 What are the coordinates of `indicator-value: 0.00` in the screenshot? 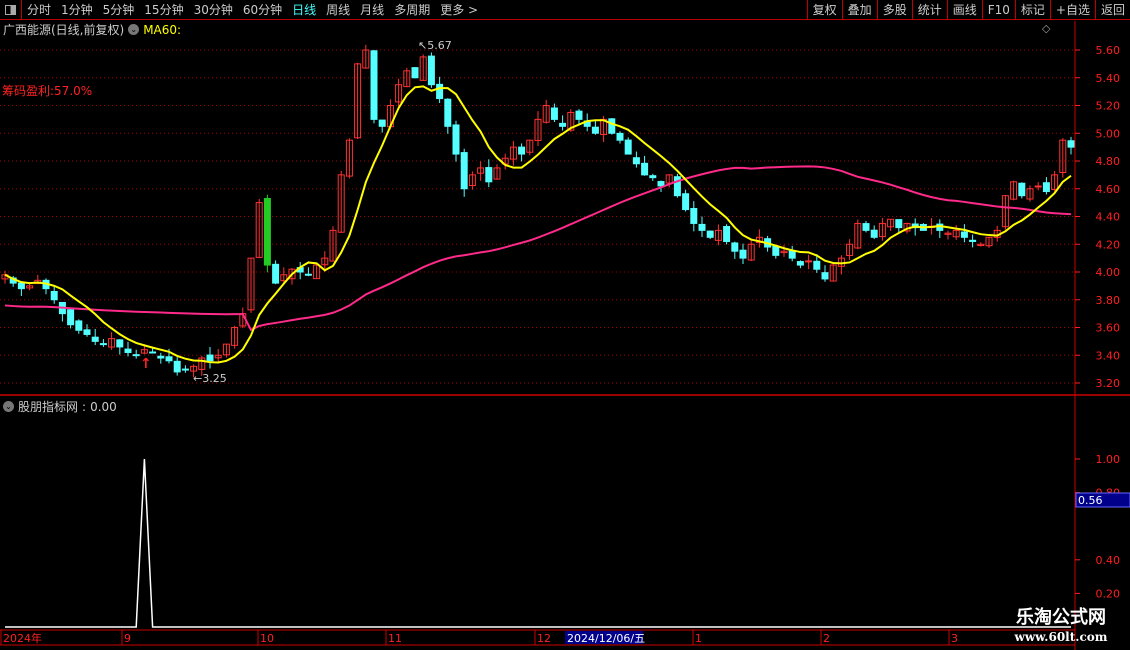 It's located at (103, 406).